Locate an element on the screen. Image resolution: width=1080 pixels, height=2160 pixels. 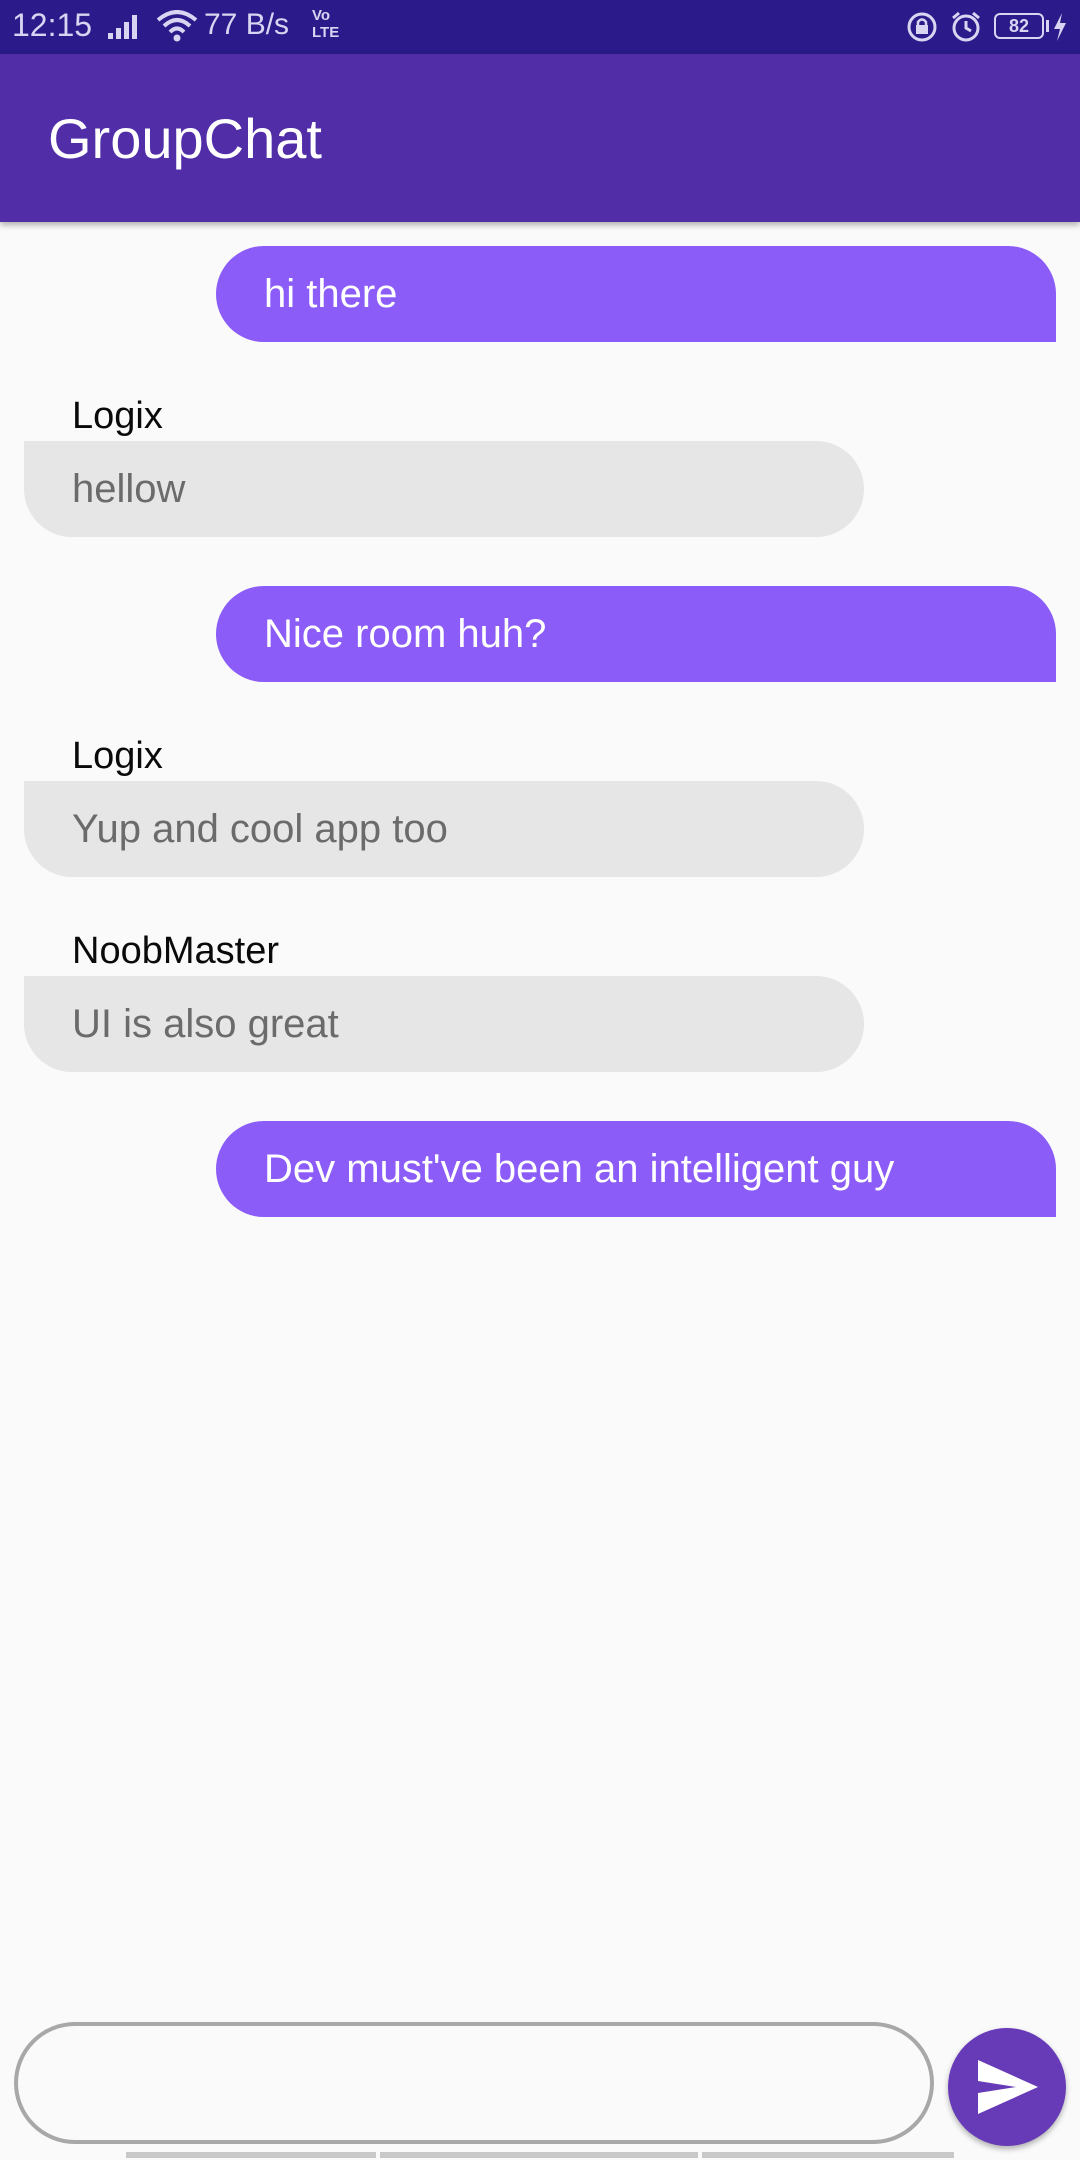
incoming-message: UI is also great is located at coordinates (444, 1024).